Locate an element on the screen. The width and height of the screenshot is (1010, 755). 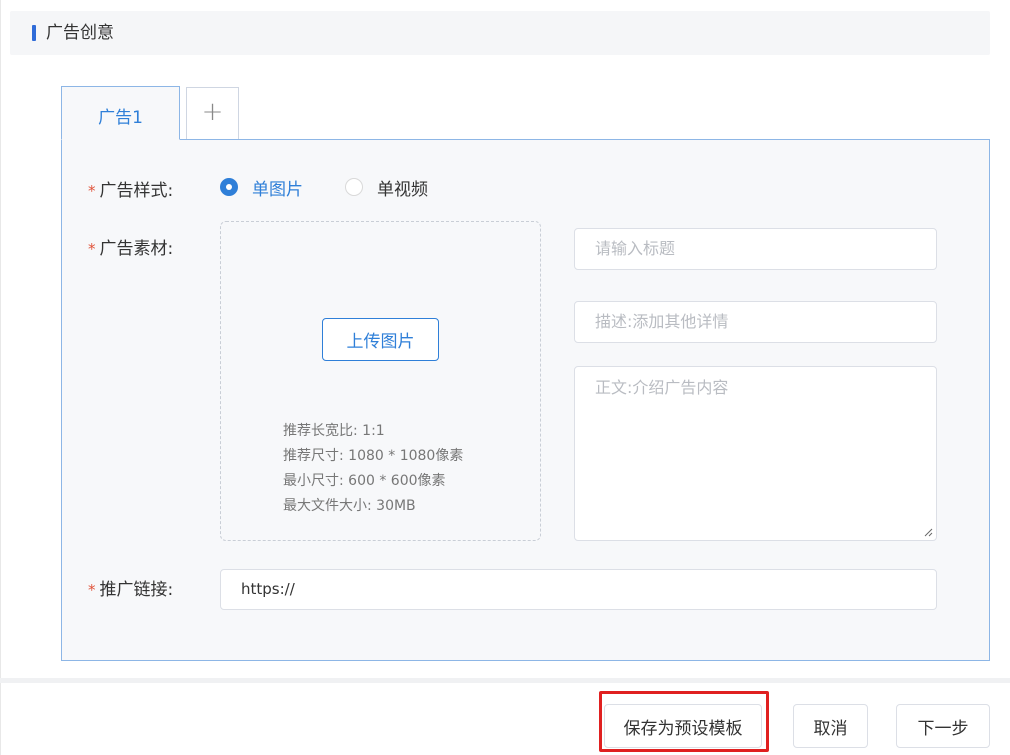
radio-single-video-label: 单视频 is located at coordinates (402, 189).